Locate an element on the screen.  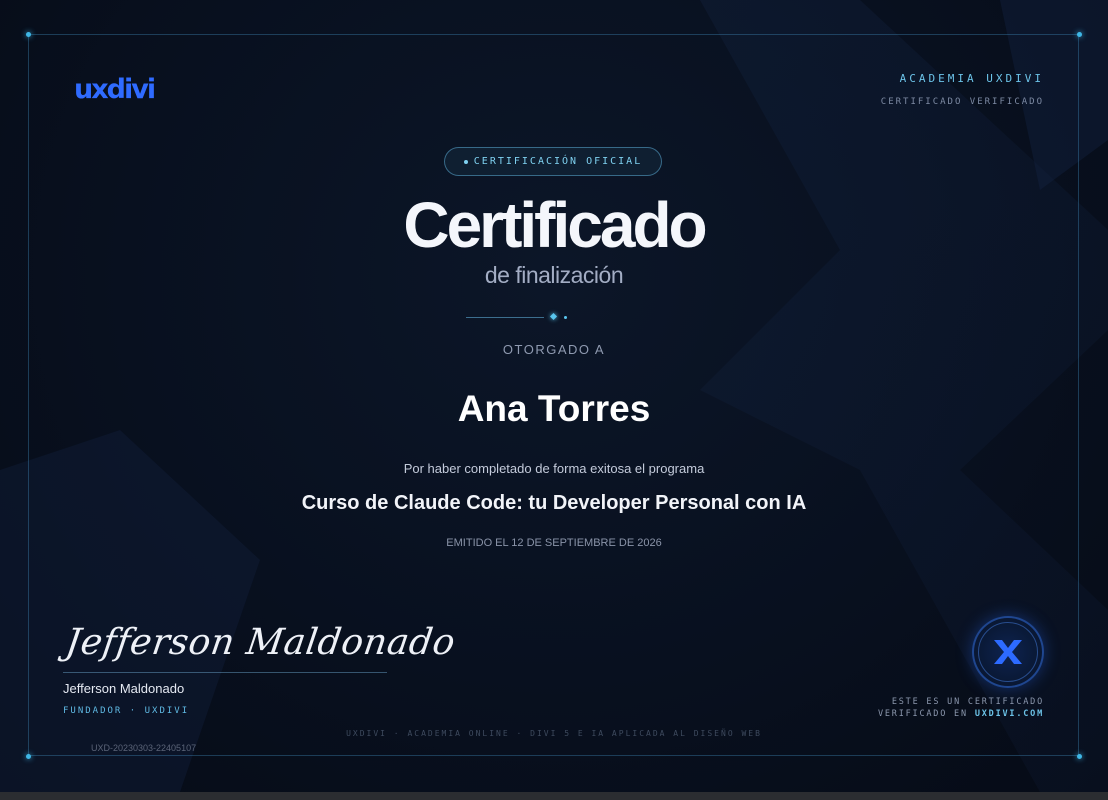
academy-label: ACADEMIA UXDIVI is located at coordinates (971, 78).